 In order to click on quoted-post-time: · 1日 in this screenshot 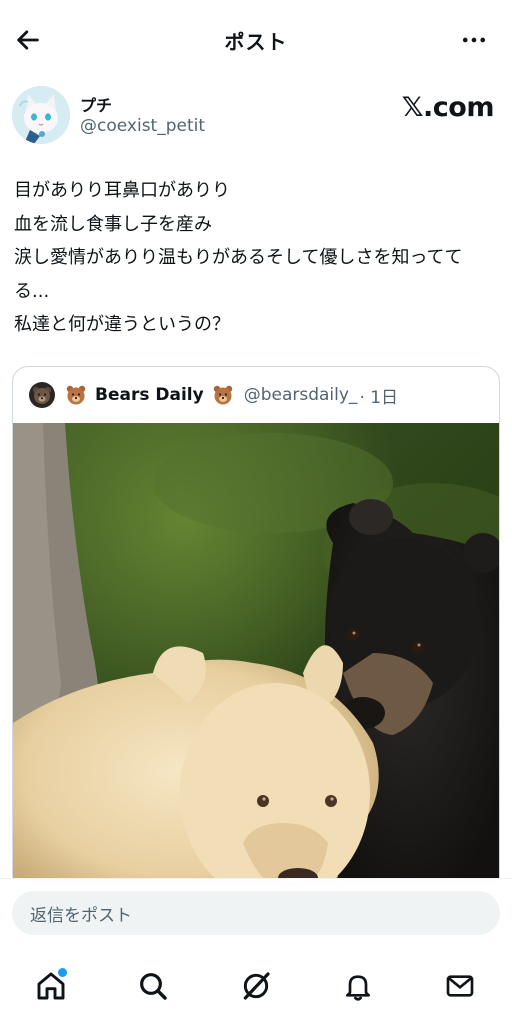, I will do `click(379, 397)`.